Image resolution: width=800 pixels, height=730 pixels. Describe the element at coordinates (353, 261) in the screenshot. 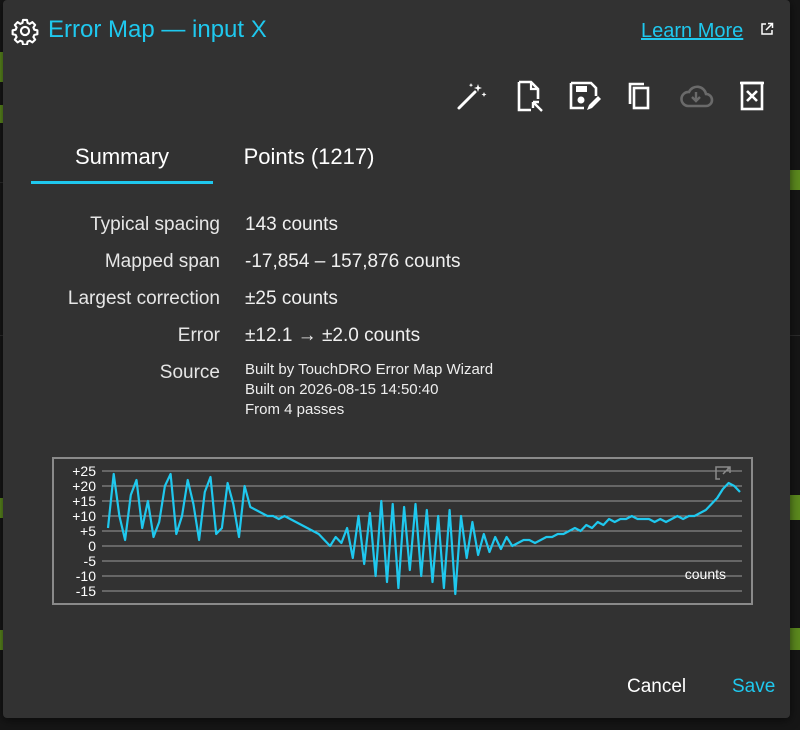

I see `mapped-span-value: -17,854 – 157,876 counts` at that location.